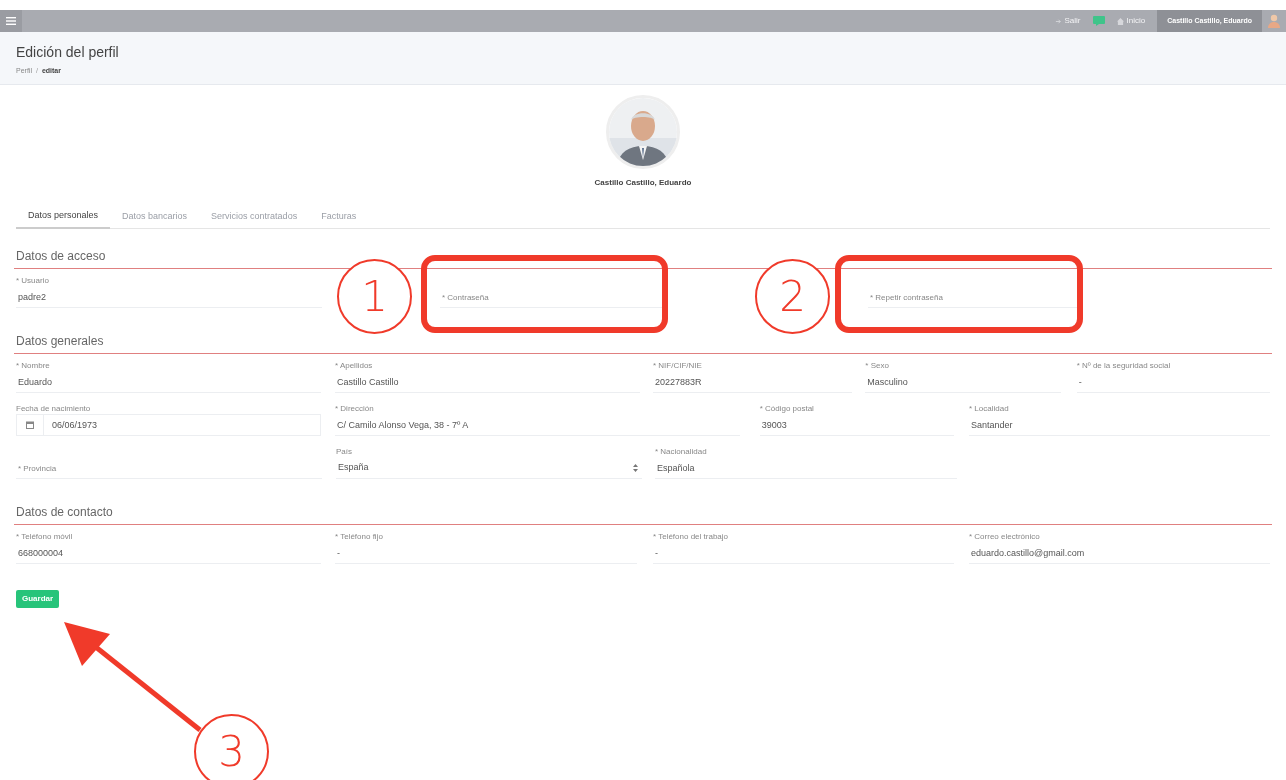 This screenshot has height=780, width=1286. I want to click on step-number: 3, so click(231, 747).